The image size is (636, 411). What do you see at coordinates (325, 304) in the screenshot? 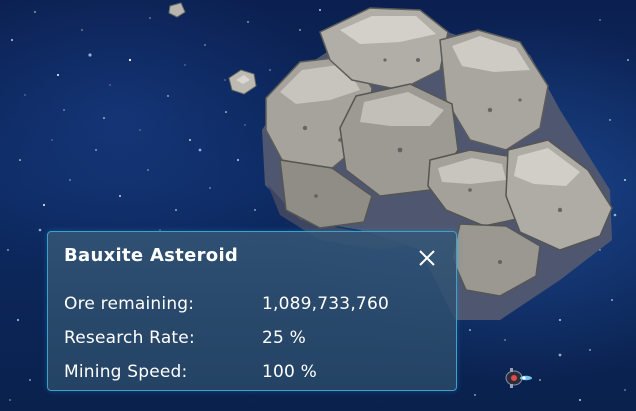
I see `stat-value: 1,089,733,760` at bounding box center [325, 304].